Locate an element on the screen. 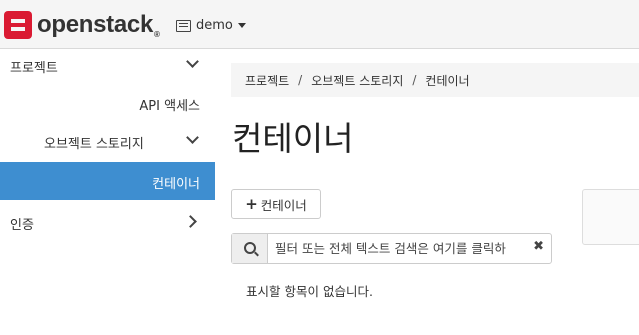  openstack-logo: openstack® is located at coordinates (82, 25).